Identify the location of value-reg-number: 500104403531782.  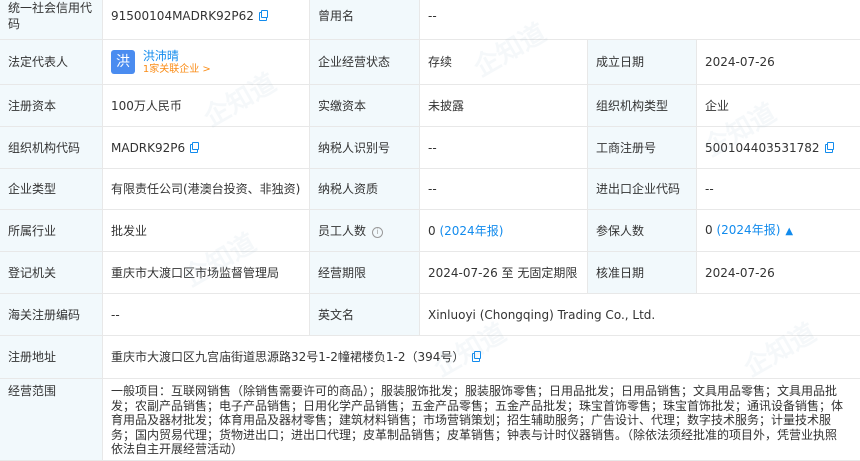
(778, 148).